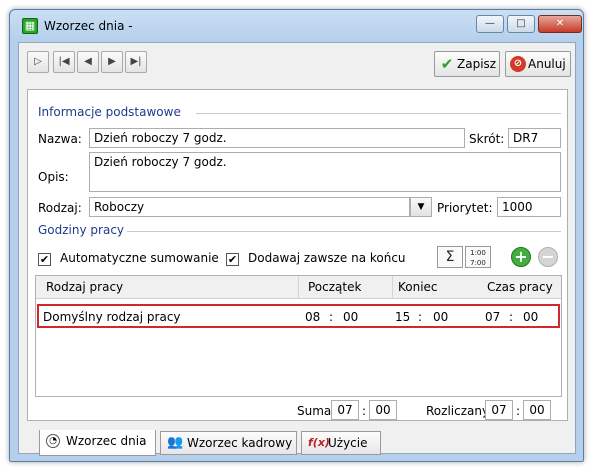  What do you see at coordinates (440, 317) in the screenshot?
I see `cell-end-minute: 00` at bounding box center [440, 317].